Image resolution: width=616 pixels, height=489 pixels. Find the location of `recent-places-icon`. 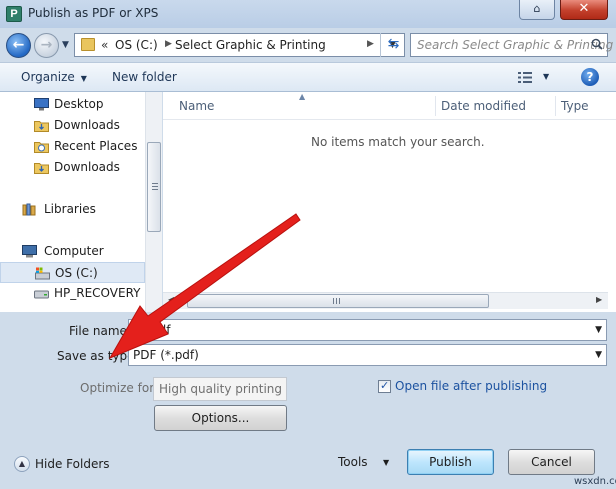

recent-places-icon is located at coordinates (41, 147).